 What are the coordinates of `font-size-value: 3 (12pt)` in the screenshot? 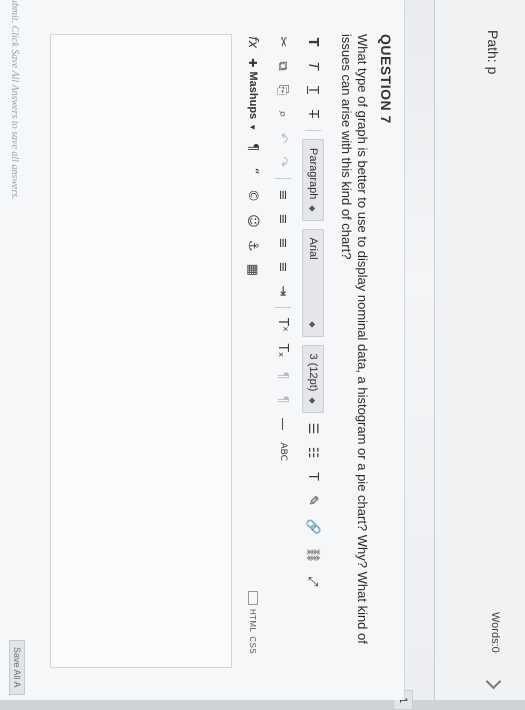 It's located at (313, 372).